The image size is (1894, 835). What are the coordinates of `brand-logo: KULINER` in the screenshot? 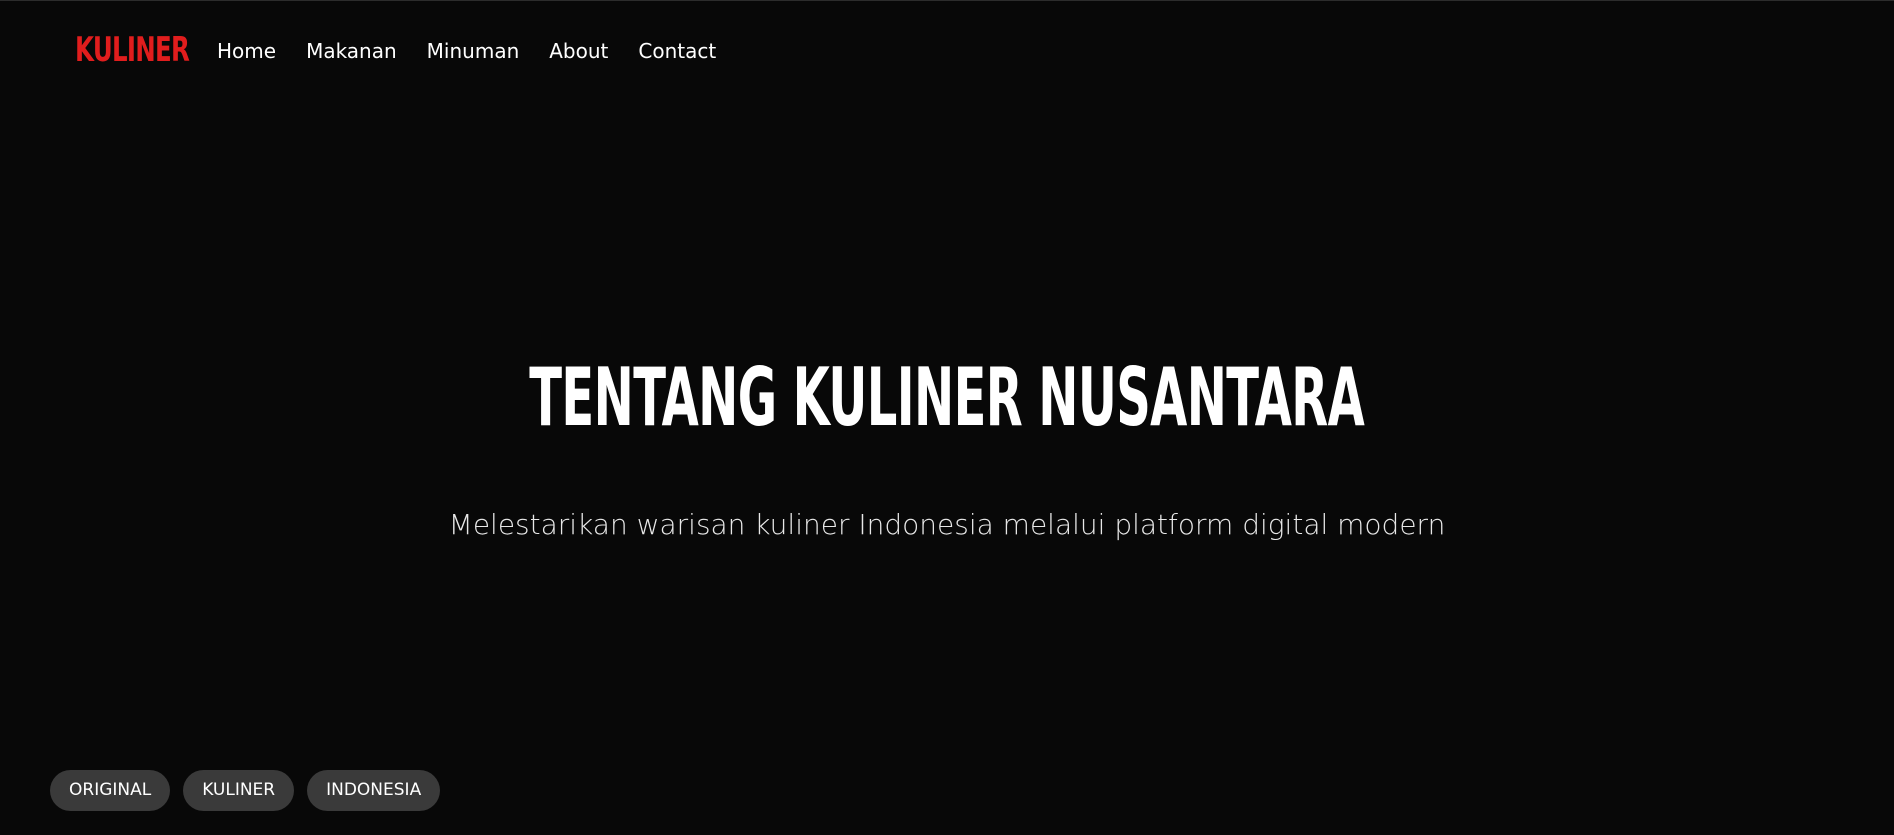 It's located at (132, 50).